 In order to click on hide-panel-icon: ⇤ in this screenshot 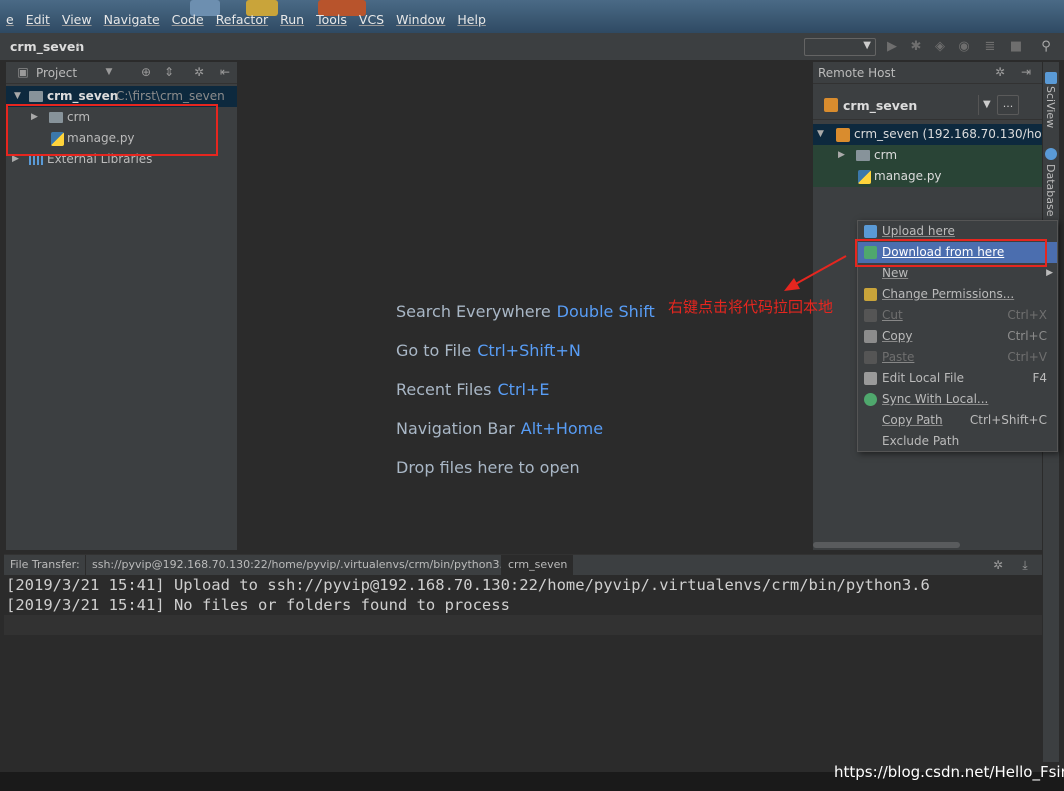, I will do `click(225, 72)`.